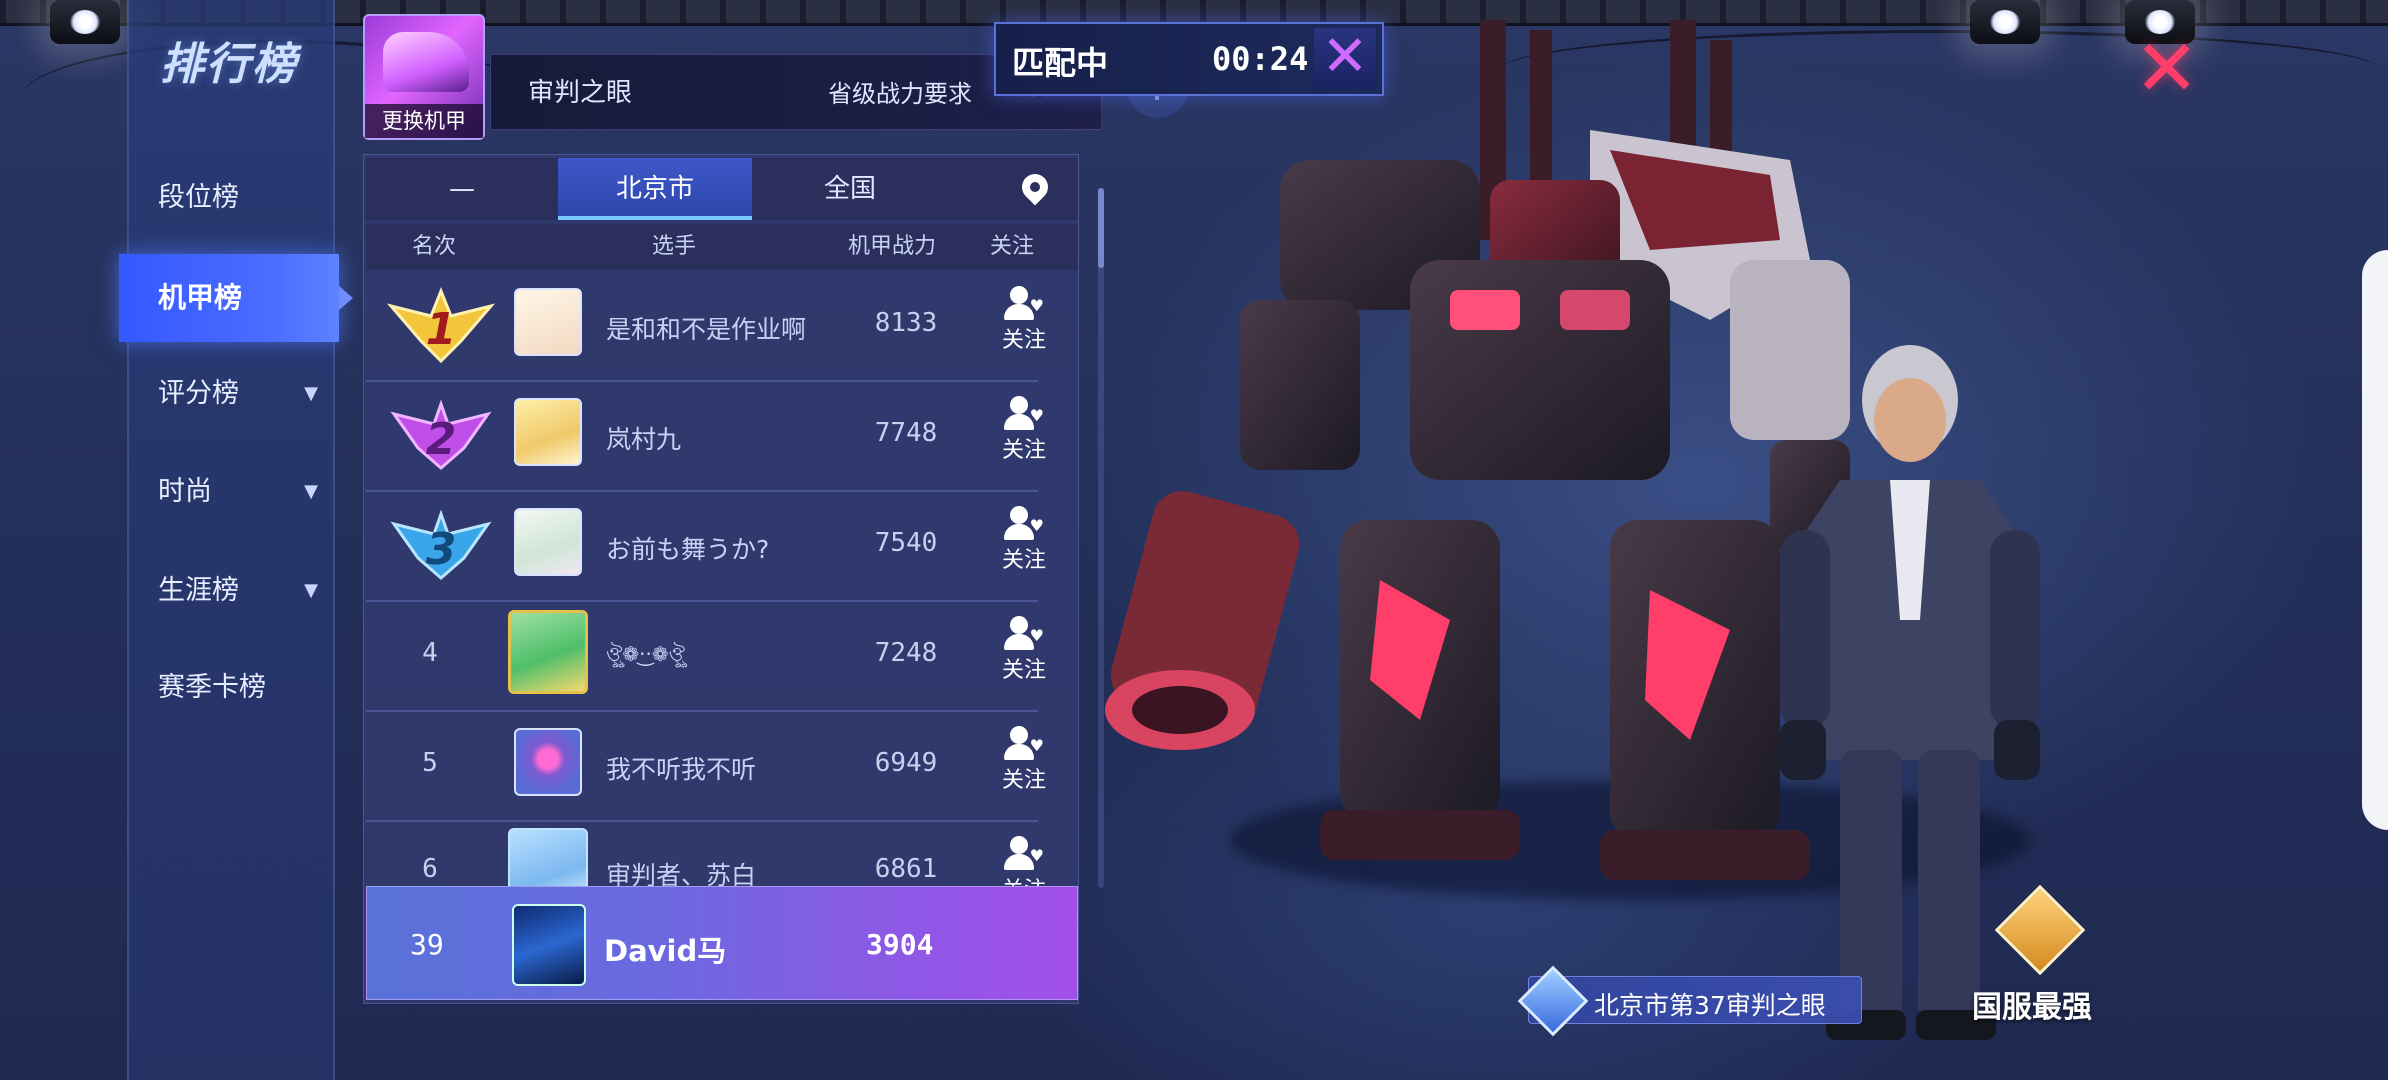 The width and height of the screenshot is (2388, 1080). What do you see at coordinates (1910, 692) in the screenshot?
I see `pilot-character` at bounding box center [1910, 692].